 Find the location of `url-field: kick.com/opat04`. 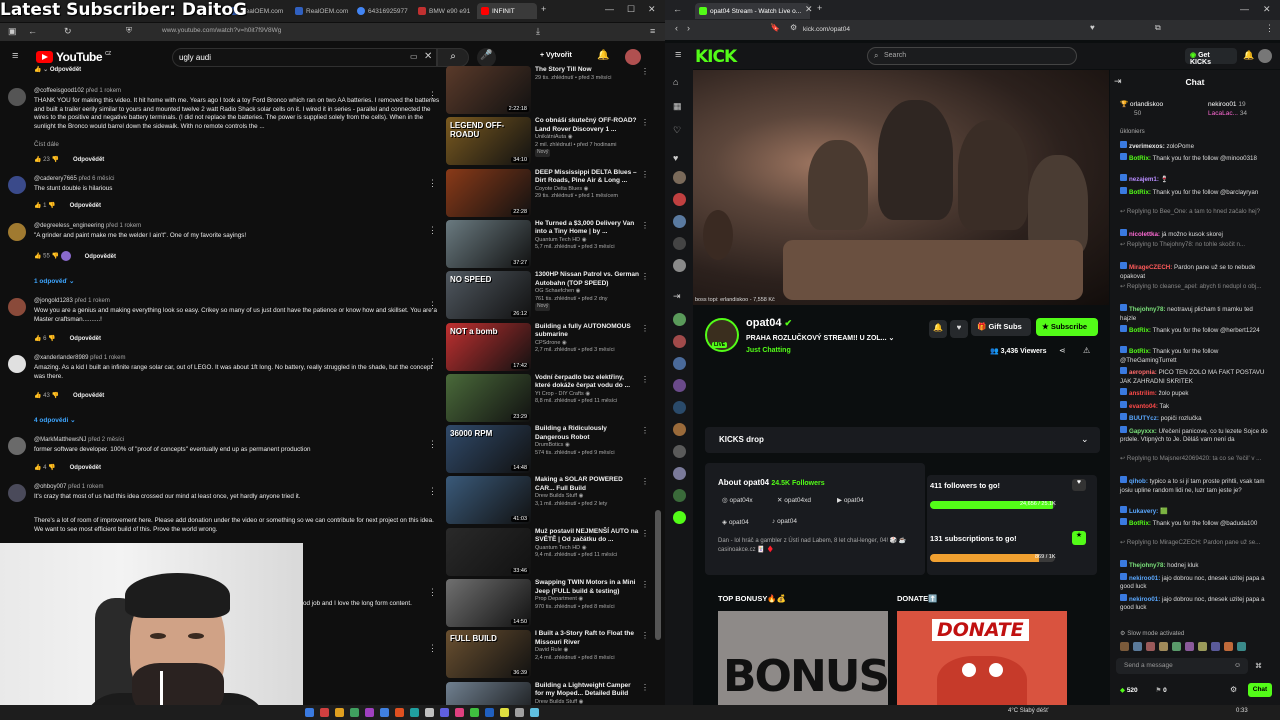

url-field: kick.com/opat04 is located at coordinates (826, 29).